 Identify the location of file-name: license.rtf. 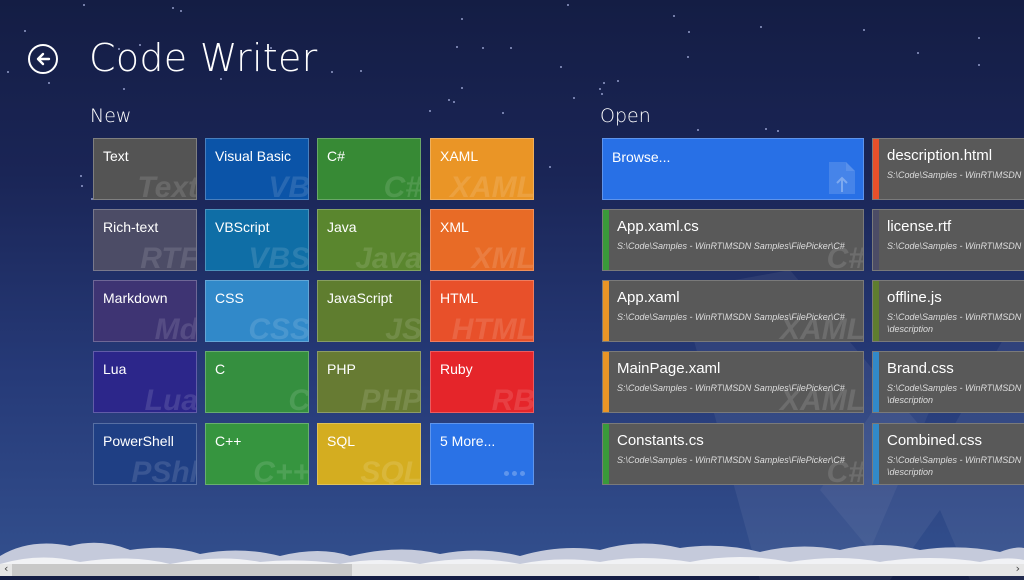
(919, 226).